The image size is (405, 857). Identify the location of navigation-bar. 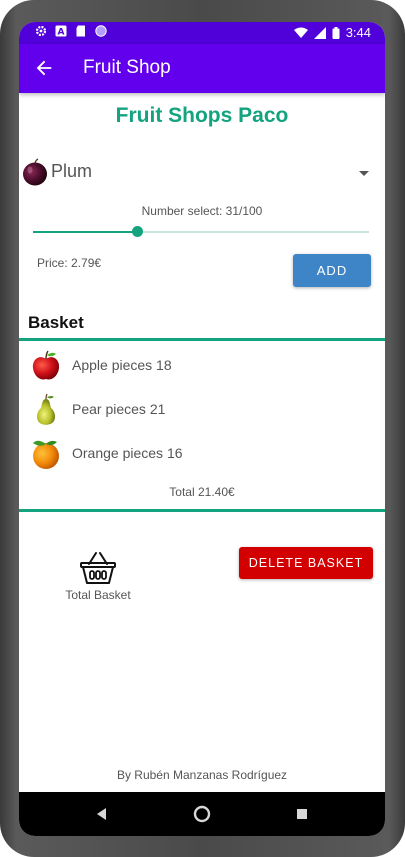
(202, 814).